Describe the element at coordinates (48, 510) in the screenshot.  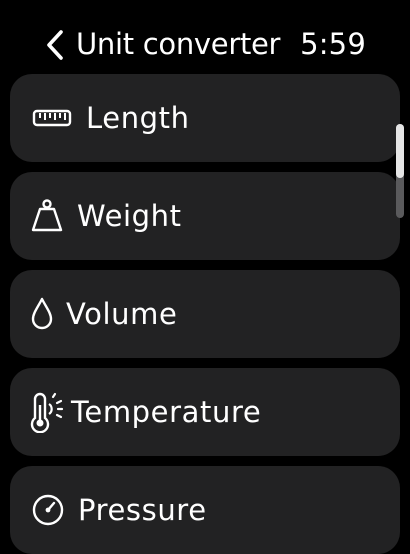
I see `gauge-icon` at that location.